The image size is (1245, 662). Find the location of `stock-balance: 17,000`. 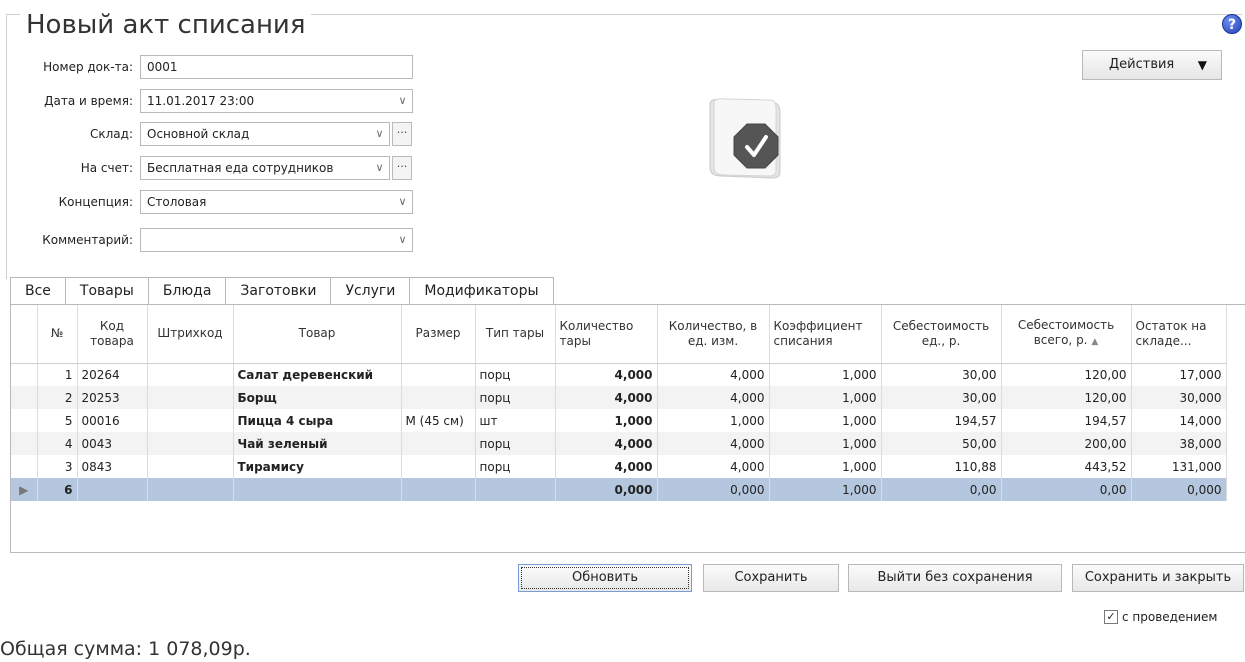

stock-balance: 17,000 is located at coordinates (1179, 374).